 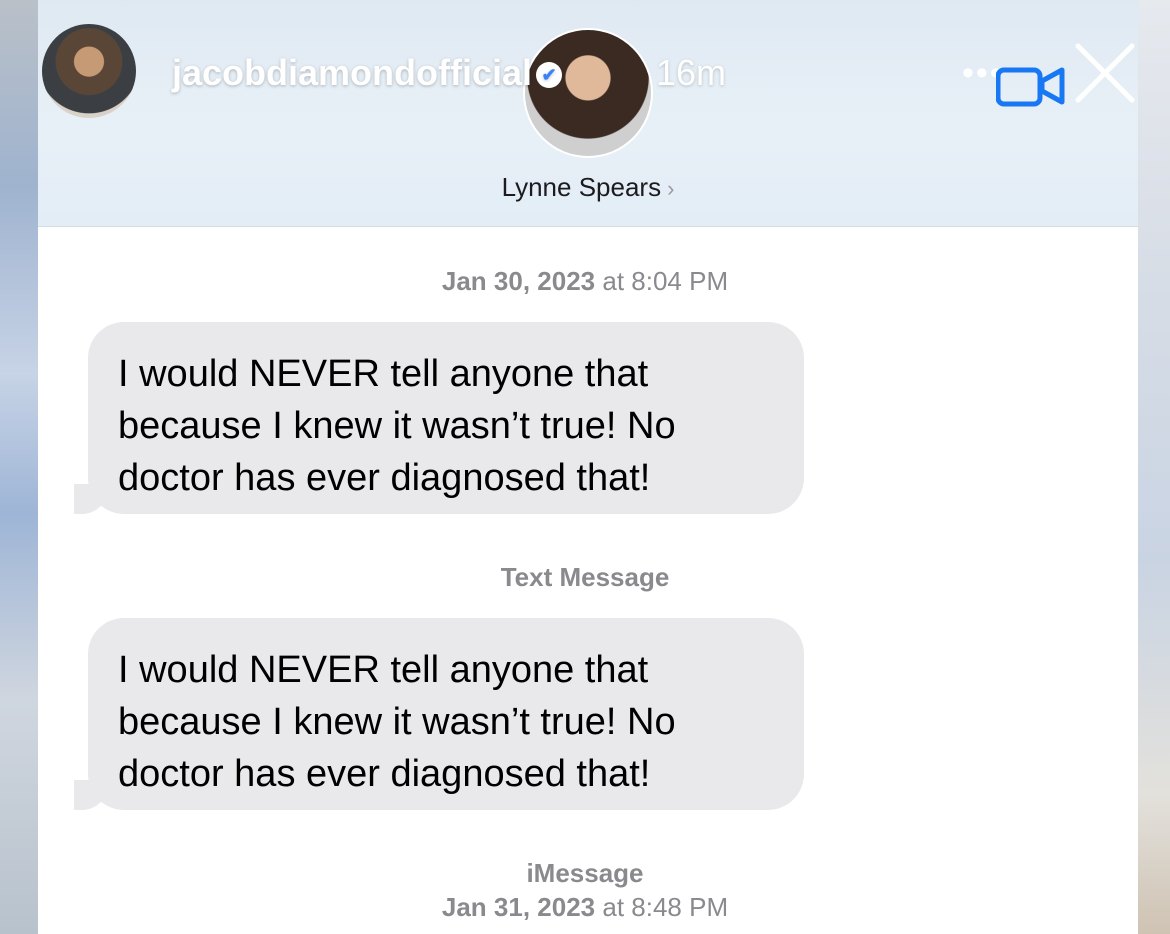 I want to click on chevron-right-icon: ›, so click(x=671, y=188).